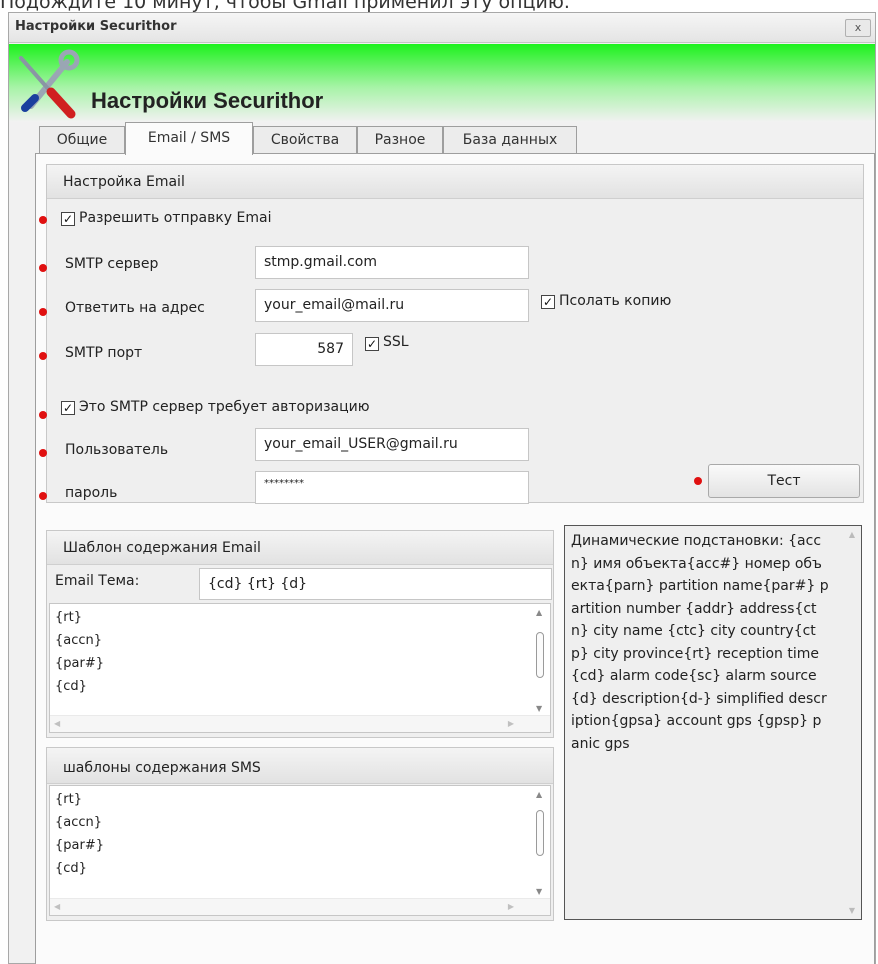 The width and height of the screenshot is (878, 964). What do you see at coordinates (300, 668) in the screenshot?
I see `email-body-textarea: {rt} {accn} {par#} {cd} ▲ ▼ ◀ ▶` at bounding box center [300, 668].